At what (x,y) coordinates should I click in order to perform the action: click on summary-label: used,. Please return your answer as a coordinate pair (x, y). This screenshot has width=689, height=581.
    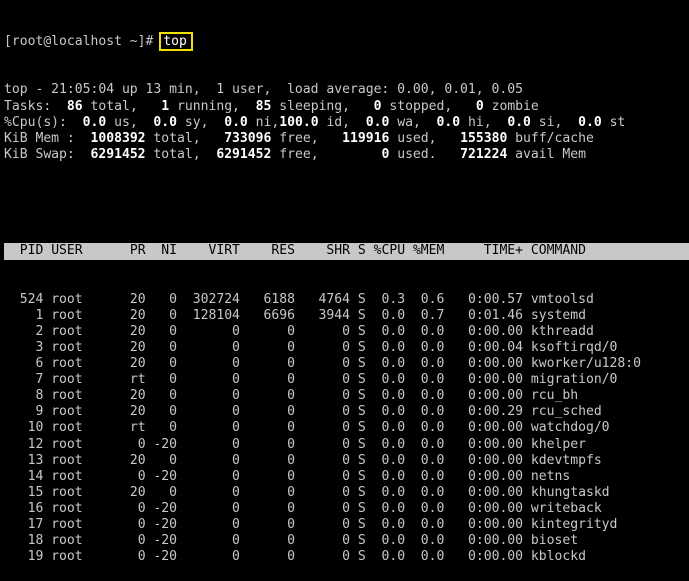
    Looking at the image, I should click on (425, 138).